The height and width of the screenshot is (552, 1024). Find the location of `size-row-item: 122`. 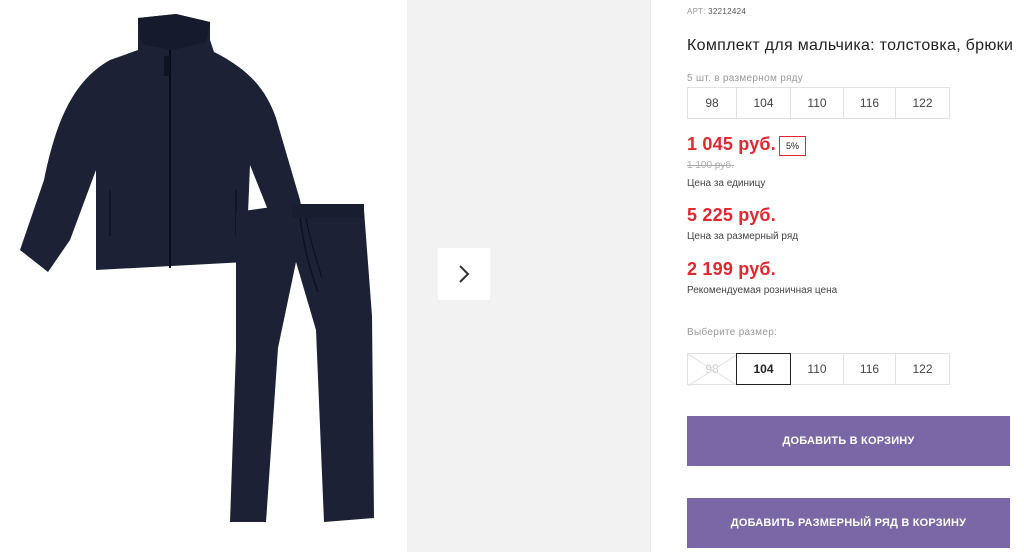

size-row-item: 122 is located at coordinates (922, 103).